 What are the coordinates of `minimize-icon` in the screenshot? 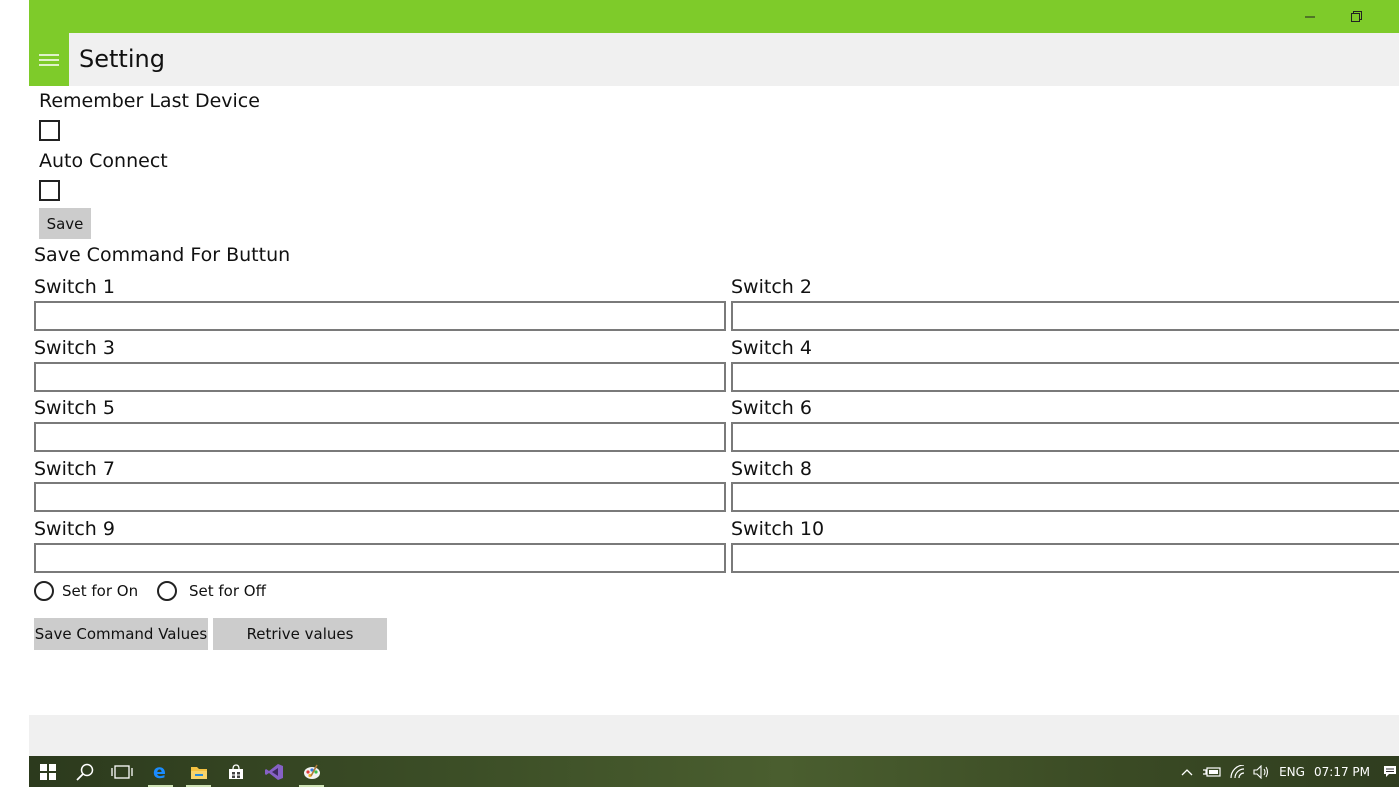 It's located at (1310, 16).